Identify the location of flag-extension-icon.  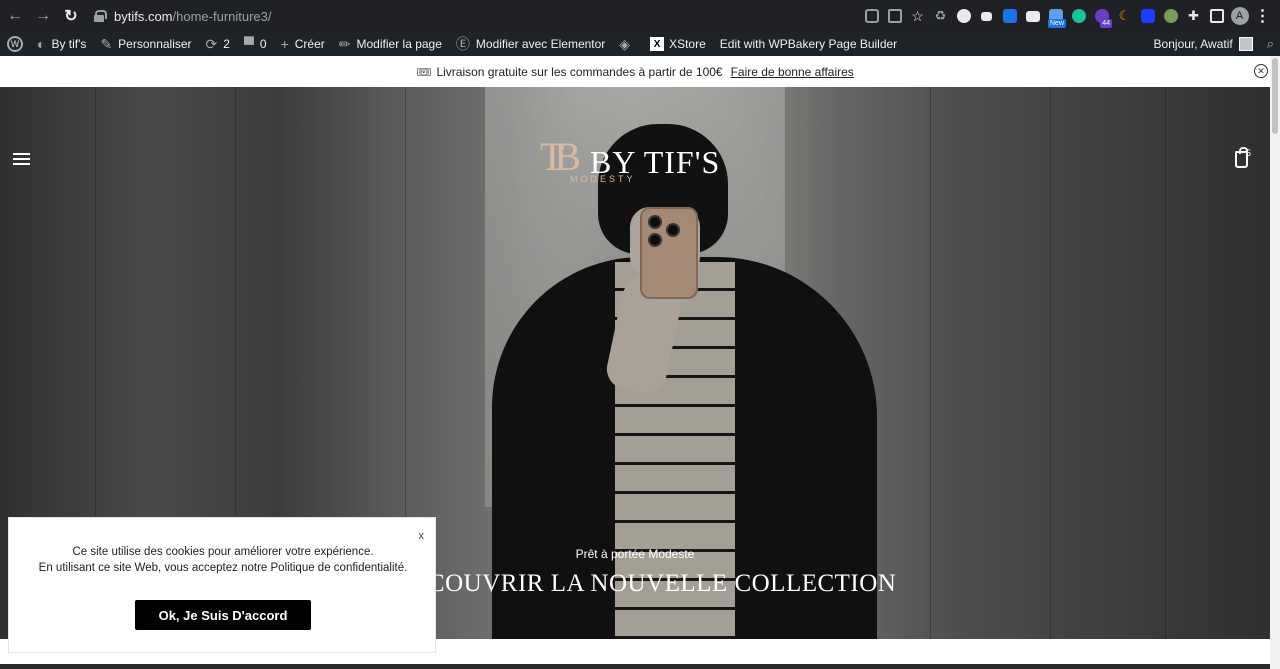
(986, 16).